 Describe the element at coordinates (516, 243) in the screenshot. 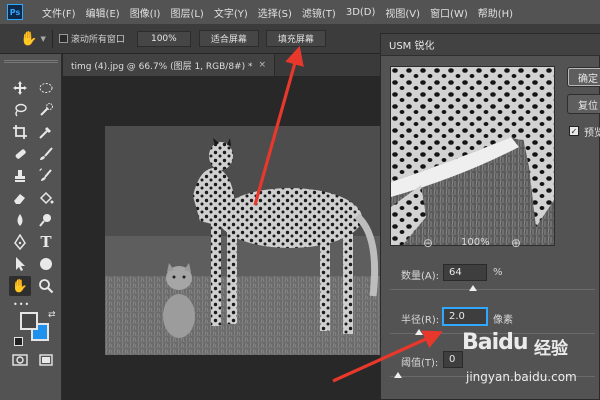

I see `zoom-in-icon: ⊕` at that location.